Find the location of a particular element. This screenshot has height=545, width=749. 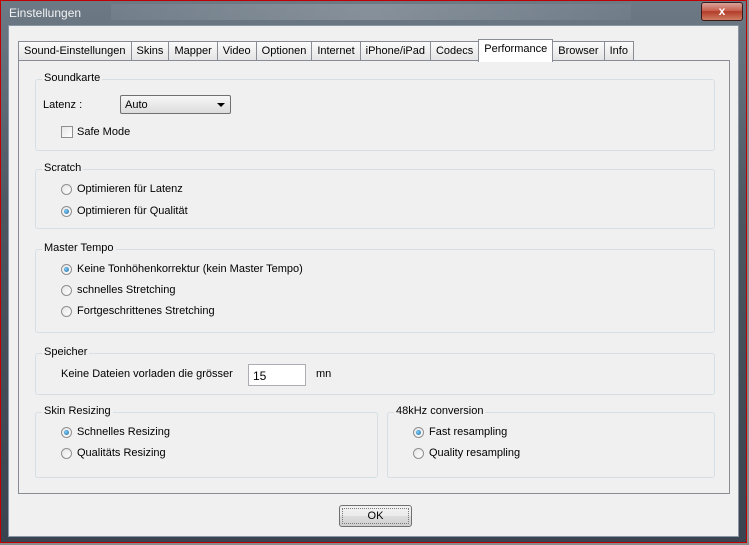

latenz-dropdown: Auto is located at coordinates (175, 104).